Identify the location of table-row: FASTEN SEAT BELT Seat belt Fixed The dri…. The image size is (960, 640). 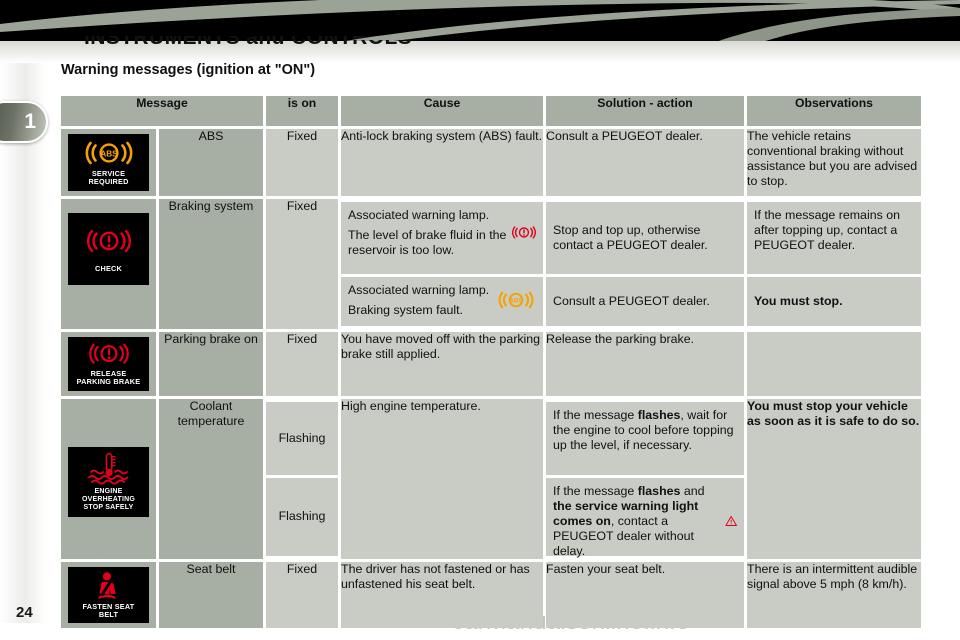
(491, 595).